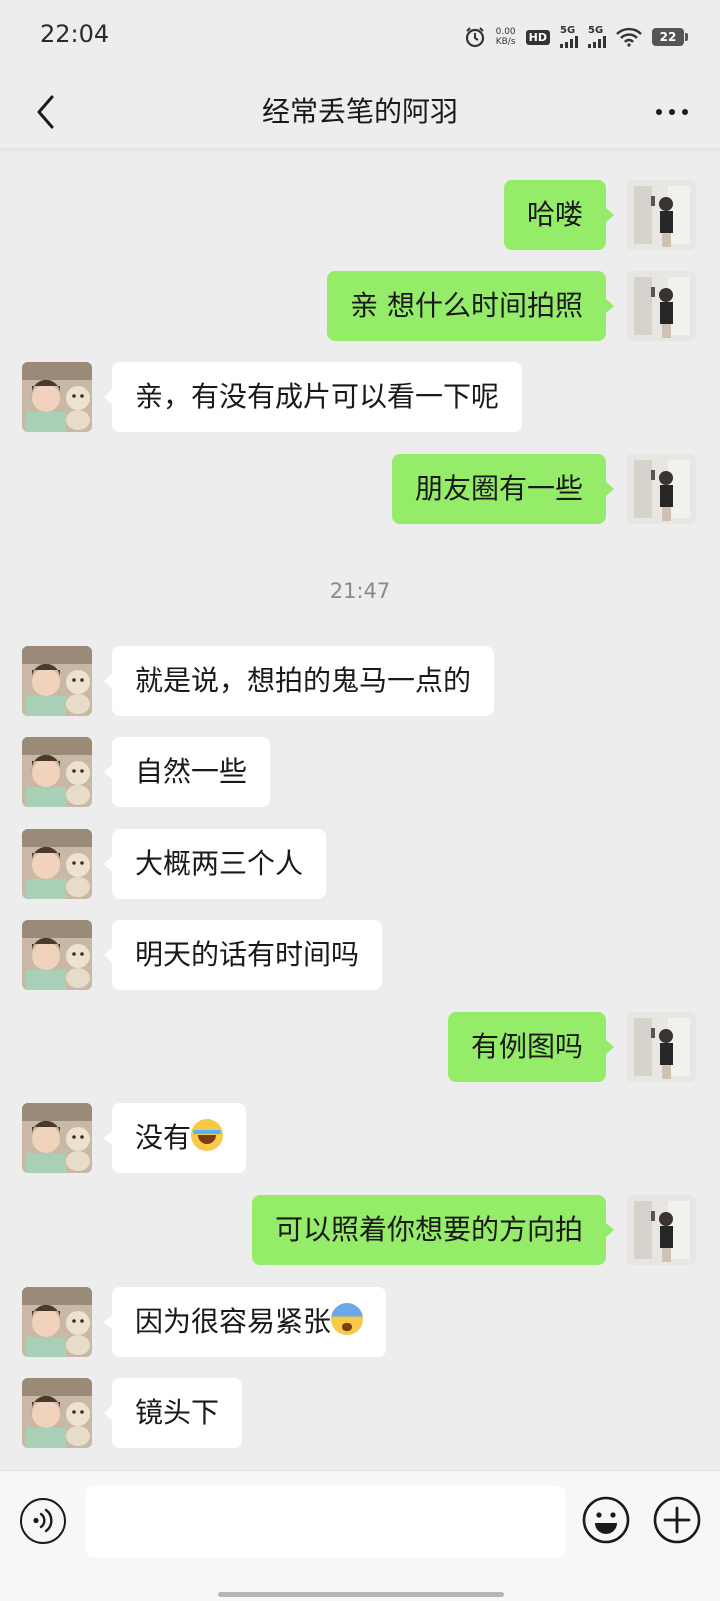 Image resolution: width=720 pixels, height=1601 pixels. Describe the element at coordinates (360, 215) in the screenshot. I see `message-row-outgoing: 哈喽` at that location.